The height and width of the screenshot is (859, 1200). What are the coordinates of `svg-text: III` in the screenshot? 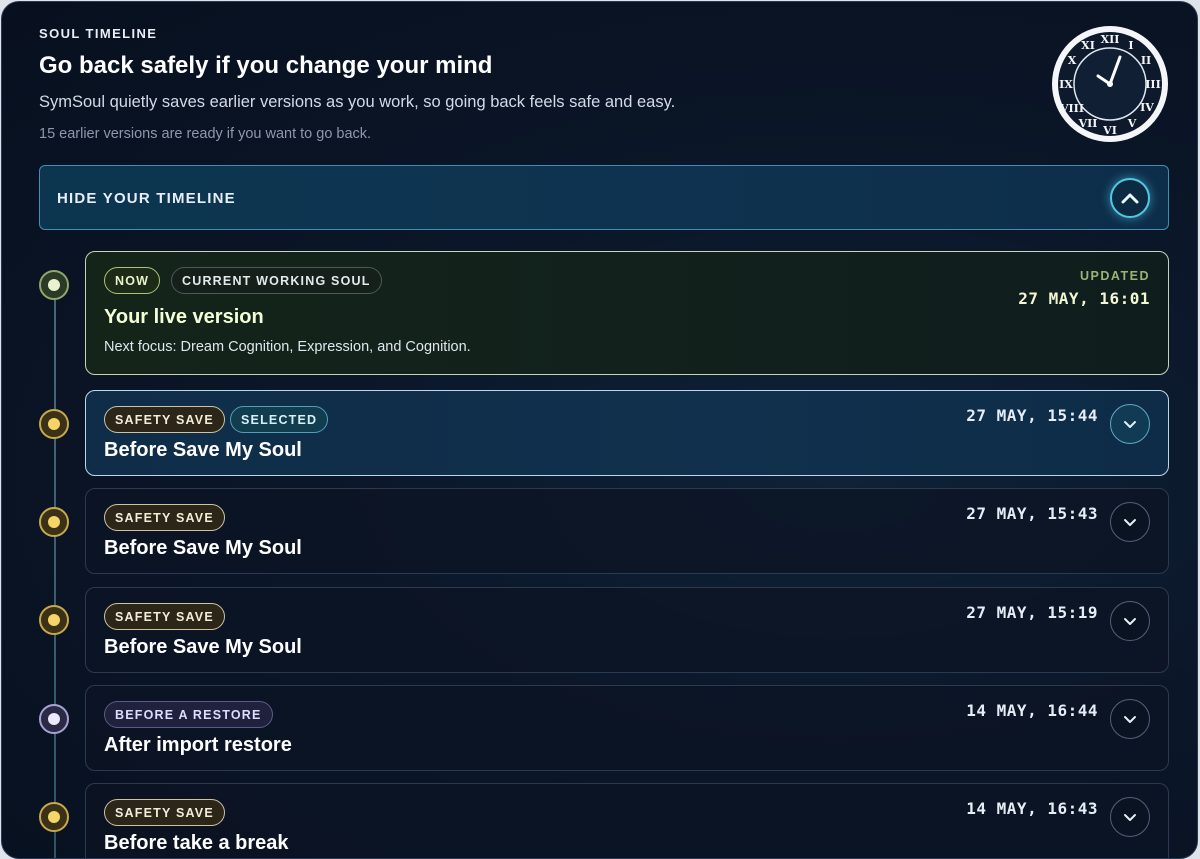 It's located at (1152, 84).